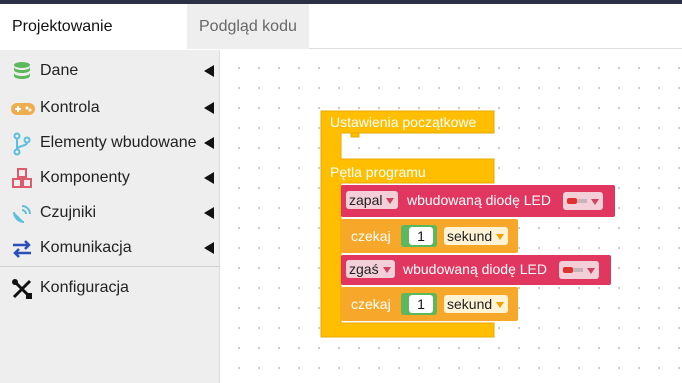 The image size is (682, 383). I want to click on loop-block: Pętla programu, so click(407, 171).